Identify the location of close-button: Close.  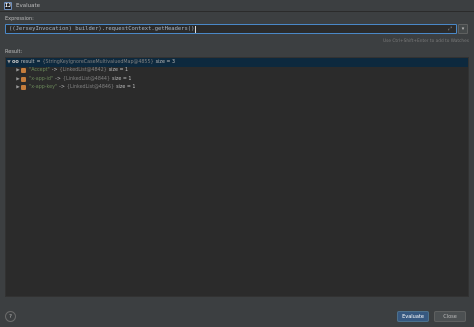
(450, 316).